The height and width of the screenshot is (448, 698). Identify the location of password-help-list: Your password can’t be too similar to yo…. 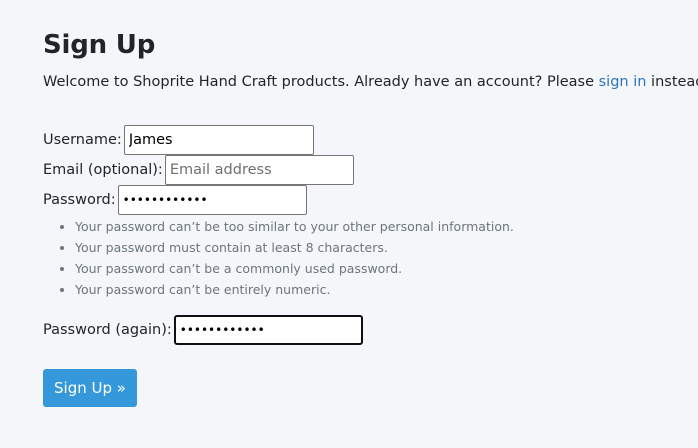
(285, 258).